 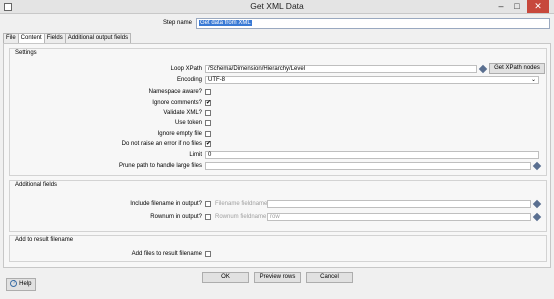 What do you see at coordinates (538, 6) in the screenshot?
I see `close-button: ✕` at bounding box center [538, 6].